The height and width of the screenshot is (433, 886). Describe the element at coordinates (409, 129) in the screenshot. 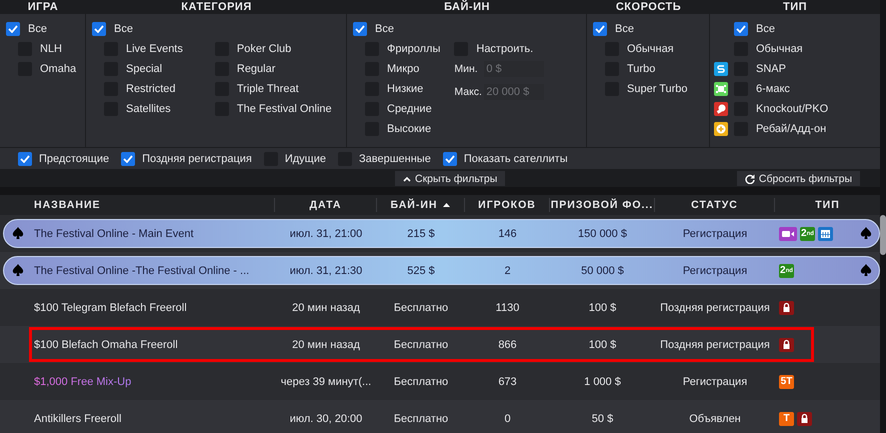

I see `option-label: Высокие` at that location.